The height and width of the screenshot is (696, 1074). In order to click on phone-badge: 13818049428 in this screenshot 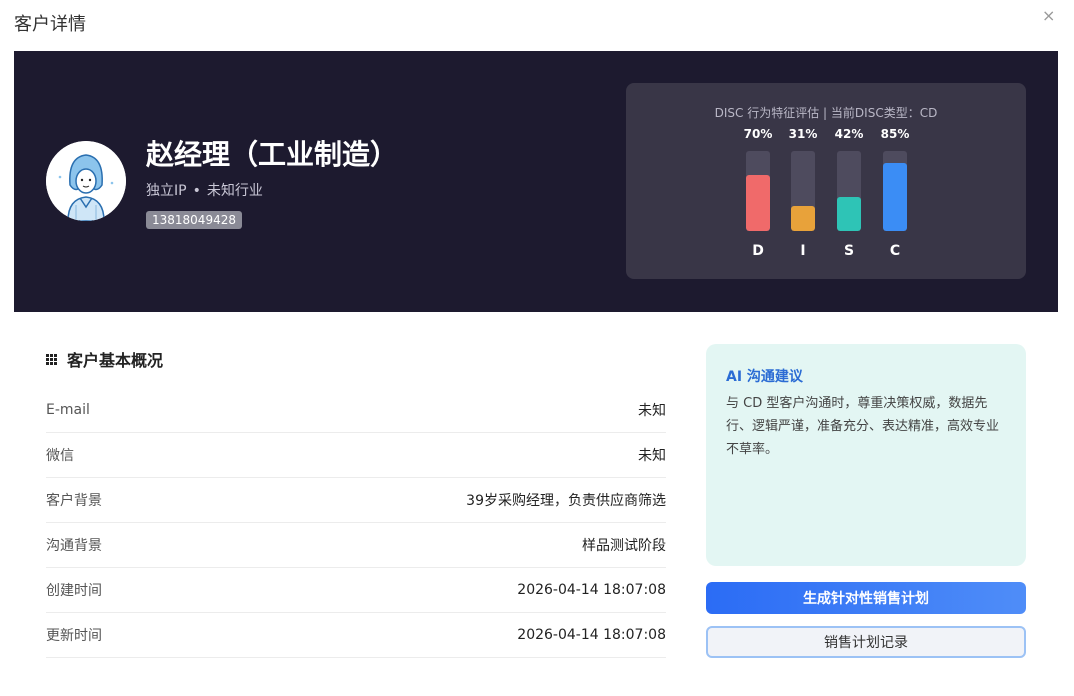, I will do `click(194, 220)`.